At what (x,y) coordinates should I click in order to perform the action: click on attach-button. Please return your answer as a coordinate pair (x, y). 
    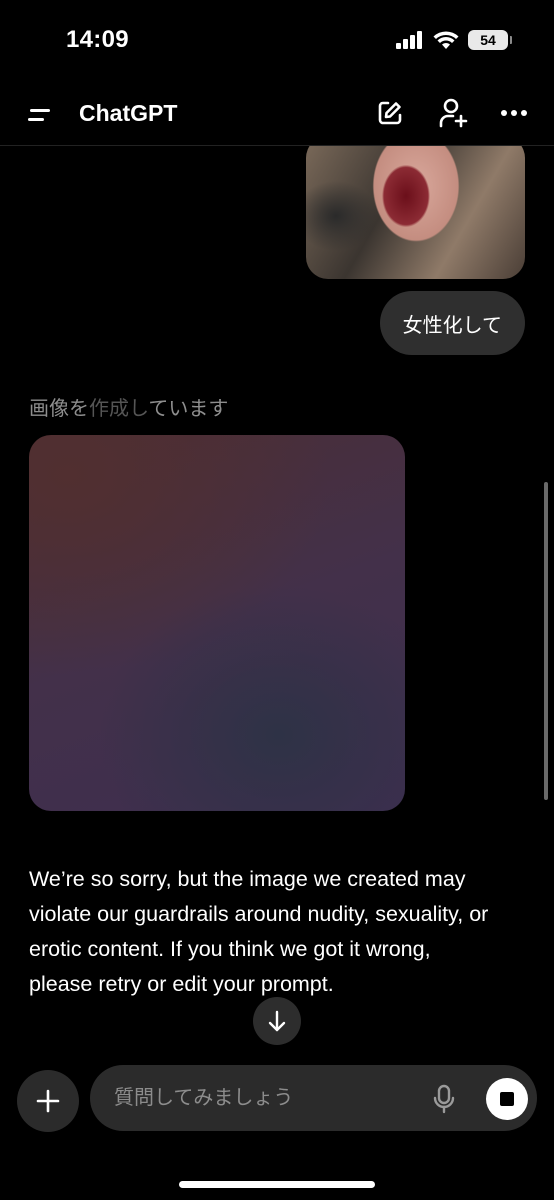
    Looking at the image, I should click on (48, 1101).